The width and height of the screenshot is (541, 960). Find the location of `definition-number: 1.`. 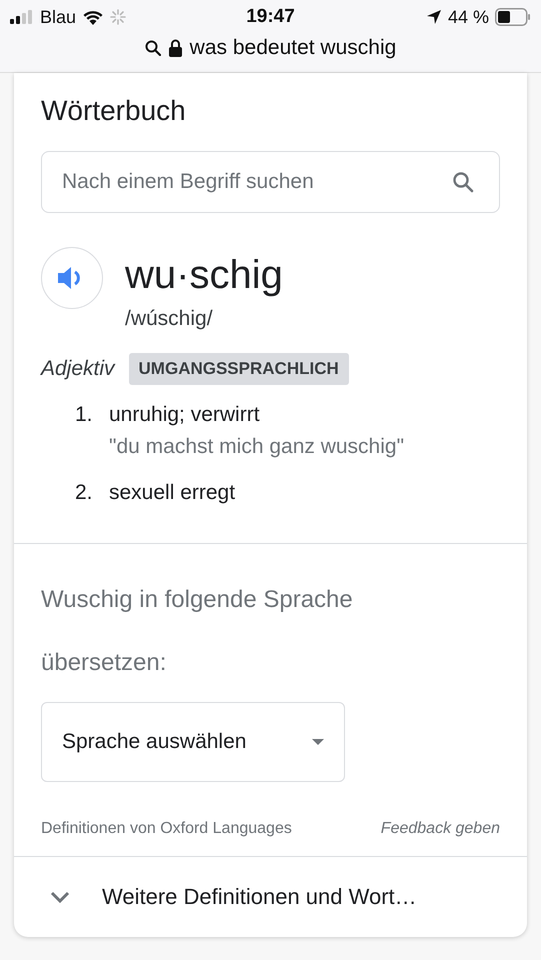

definition-number: 1. is located at coordinates (84, 415).